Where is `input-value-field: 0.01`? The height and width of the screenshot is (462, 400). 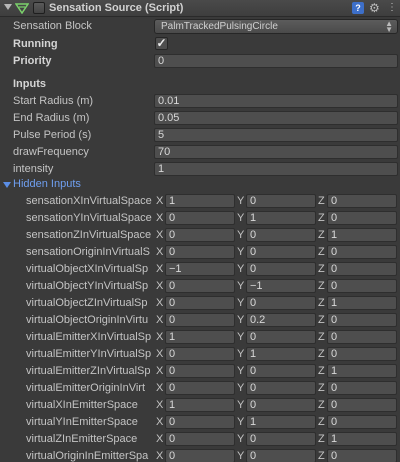 input-value-field: 0.01 is located at coordinates (276, 101).